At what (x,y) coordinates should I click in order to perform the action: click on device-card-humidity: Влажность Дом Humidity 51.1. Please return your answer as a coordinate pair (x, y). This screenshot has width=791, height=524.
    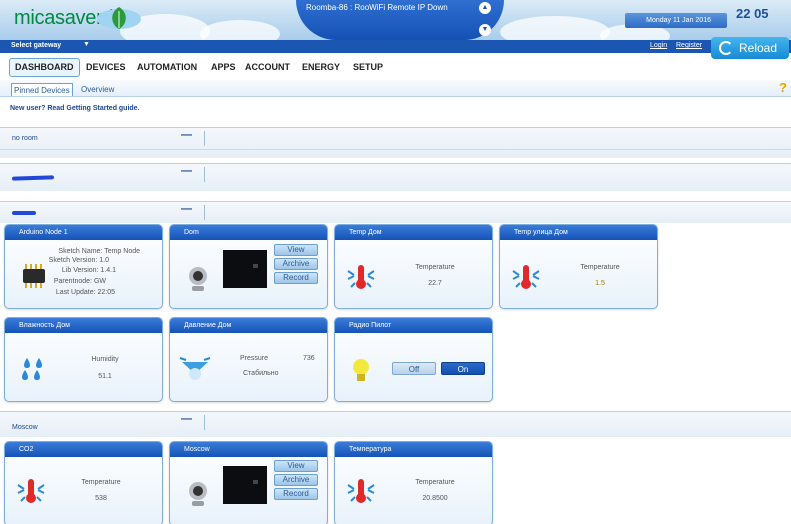
    Looking at the image, I should click on (83, 359).